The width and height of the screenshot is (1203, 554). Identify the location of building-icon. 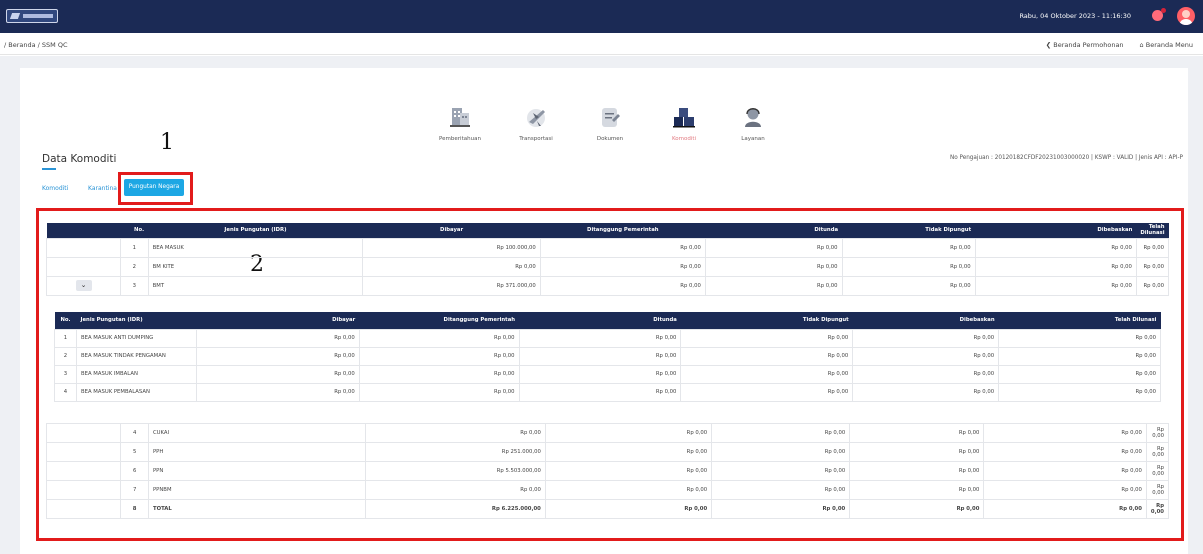
(460, 117).